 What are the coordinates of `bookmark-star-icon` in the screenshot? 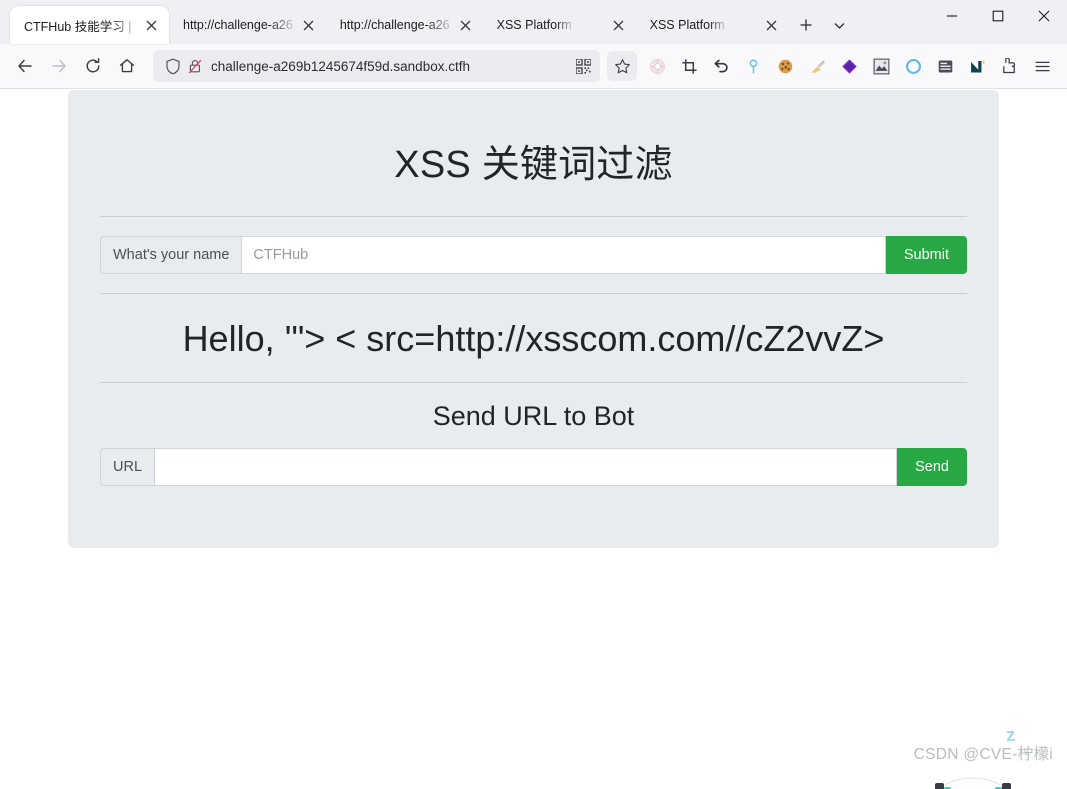 It's located at (622, 66).